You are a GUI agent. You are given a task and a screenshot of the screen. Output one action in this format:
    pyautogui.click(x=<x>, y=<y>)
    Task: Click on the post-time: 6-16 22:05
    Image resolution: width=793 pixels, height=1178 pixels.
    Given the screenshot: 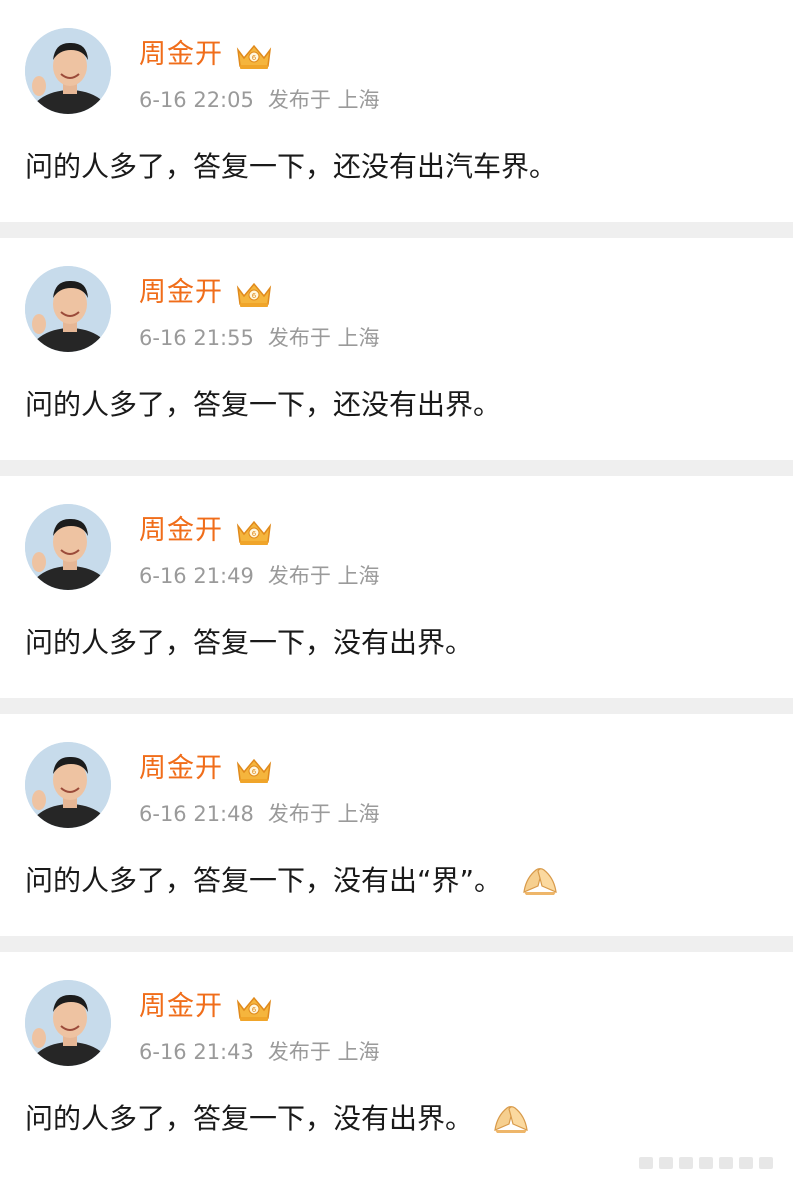 What is the action you would take?
    pyautogui.click(x=196, y=100)
    